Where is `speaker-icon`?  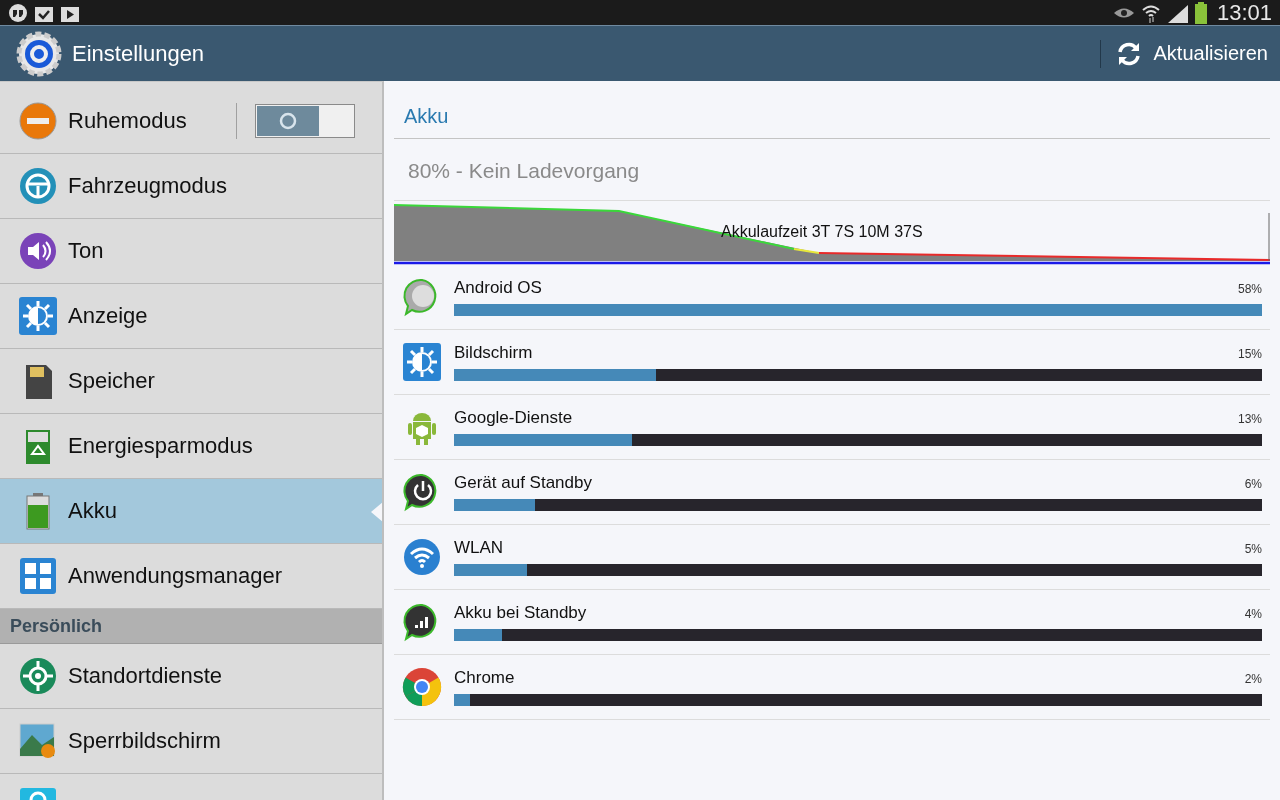 speaker-icon is located at coordinates (38, 251).